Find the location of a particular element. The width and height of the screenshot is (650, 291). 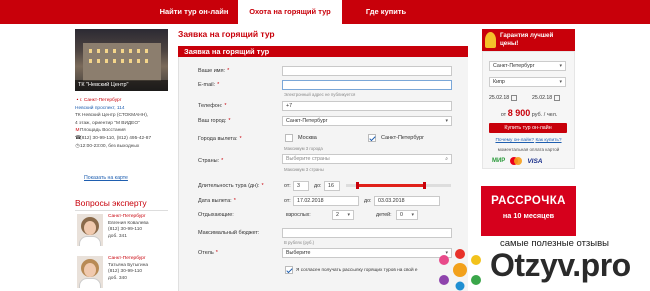

date-from-label: от: is located at coordinates (287, 201).